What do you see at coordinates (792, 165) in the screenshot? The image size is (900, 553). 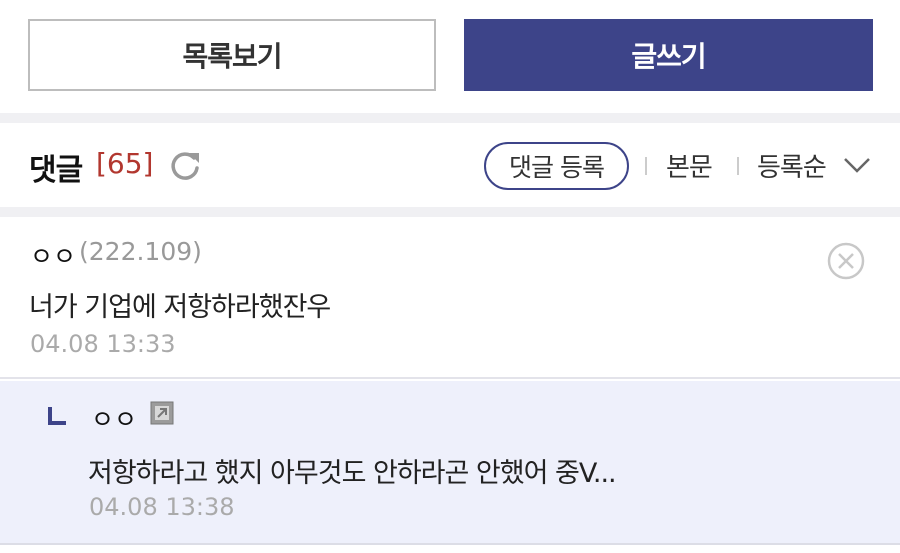 I see `sort-dropdown: 등록순` at bounding box center [792, 165].